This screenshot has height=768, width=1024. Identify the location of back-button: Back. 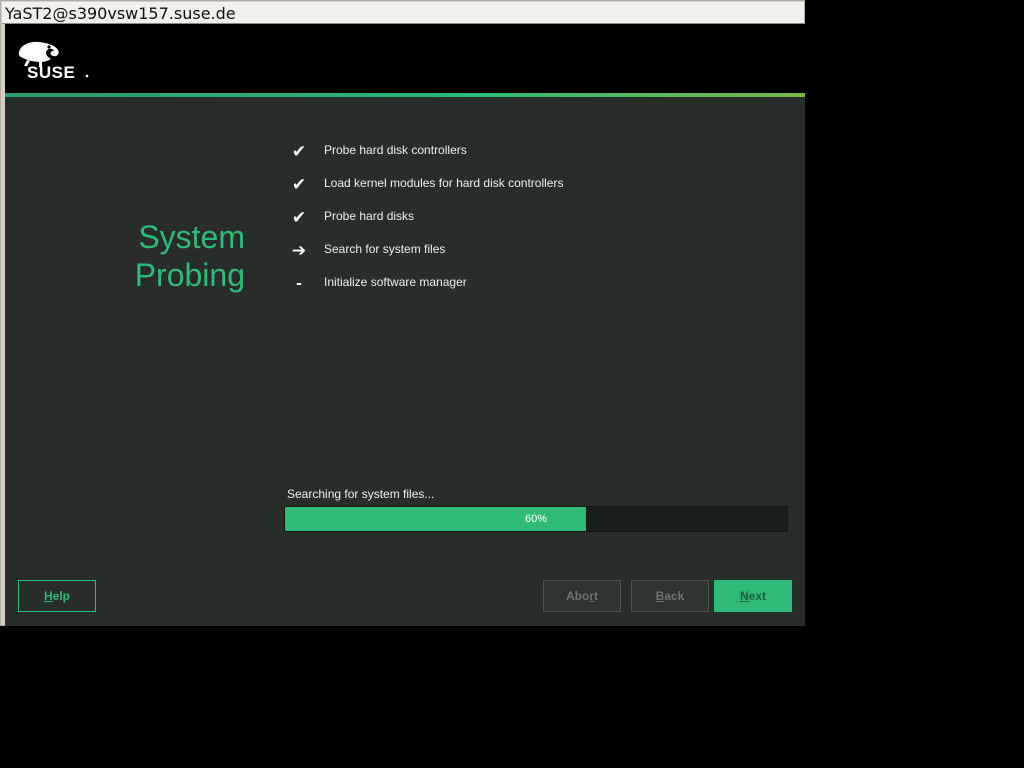
(670, 596).